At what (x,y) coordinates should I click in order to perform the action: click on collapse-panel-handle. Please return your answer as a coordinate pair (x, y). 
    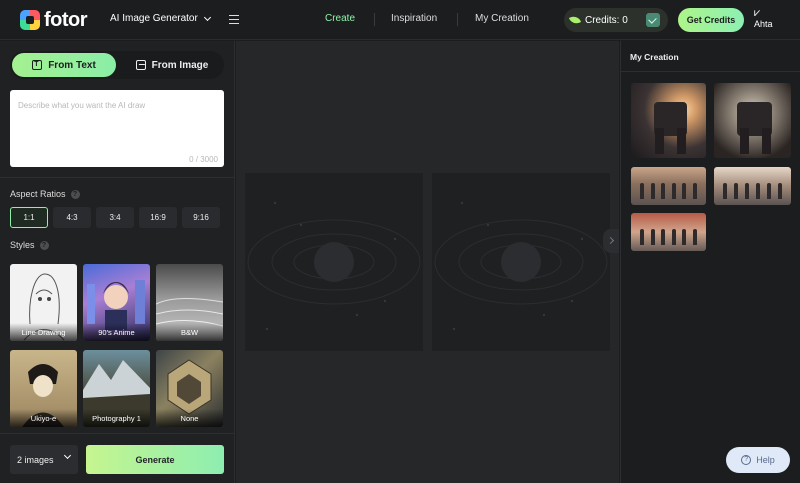
    Looking at the image, I should click on (611, 241).